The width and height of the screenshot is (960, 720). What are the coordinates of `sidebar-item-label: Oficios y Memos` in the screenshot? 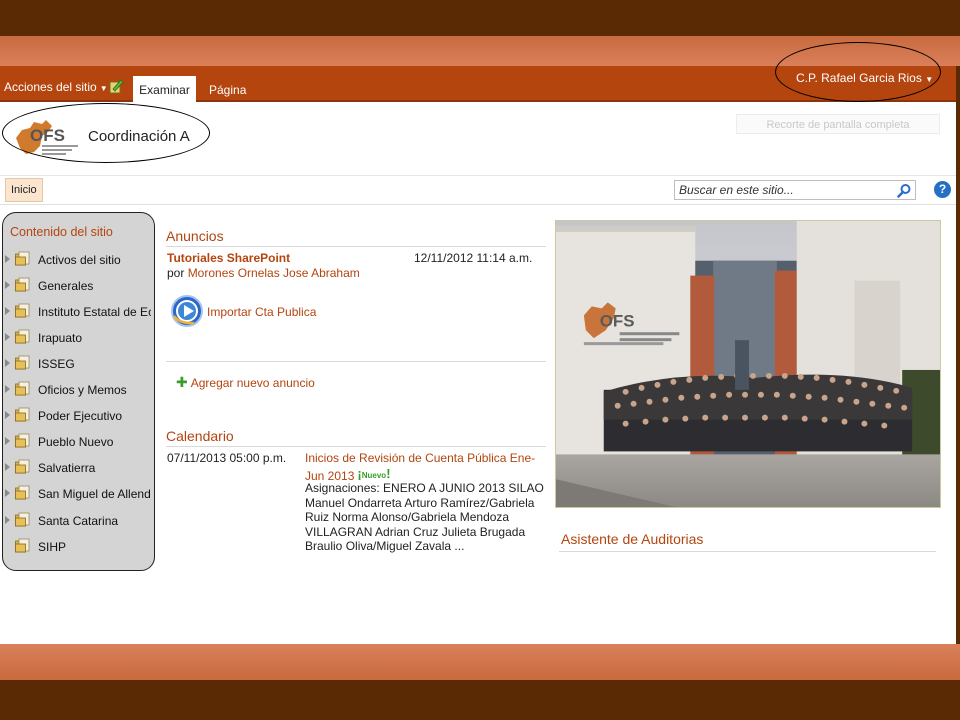 It's located at (82, 390).